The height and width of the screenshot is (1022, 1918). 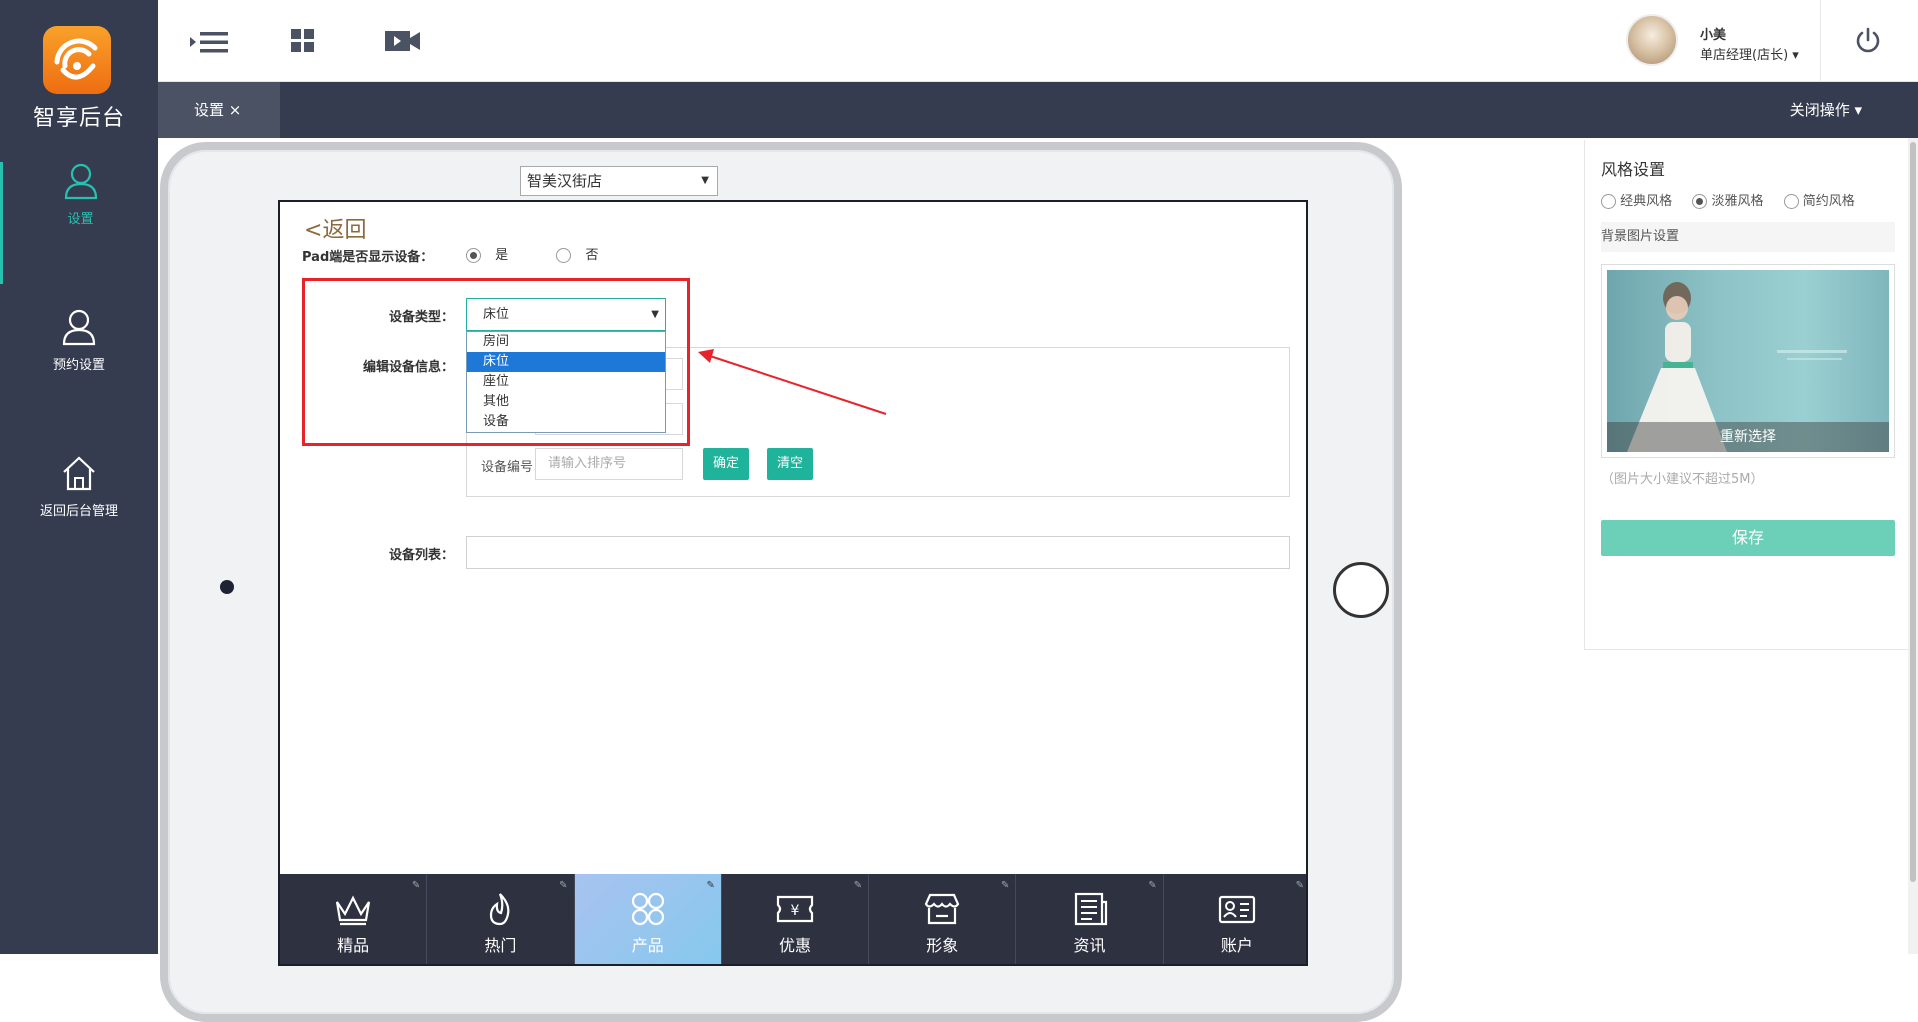 I want to click on tab-bar: 设置 × 关闭操作 ▾, so click(x=1038, y=110).